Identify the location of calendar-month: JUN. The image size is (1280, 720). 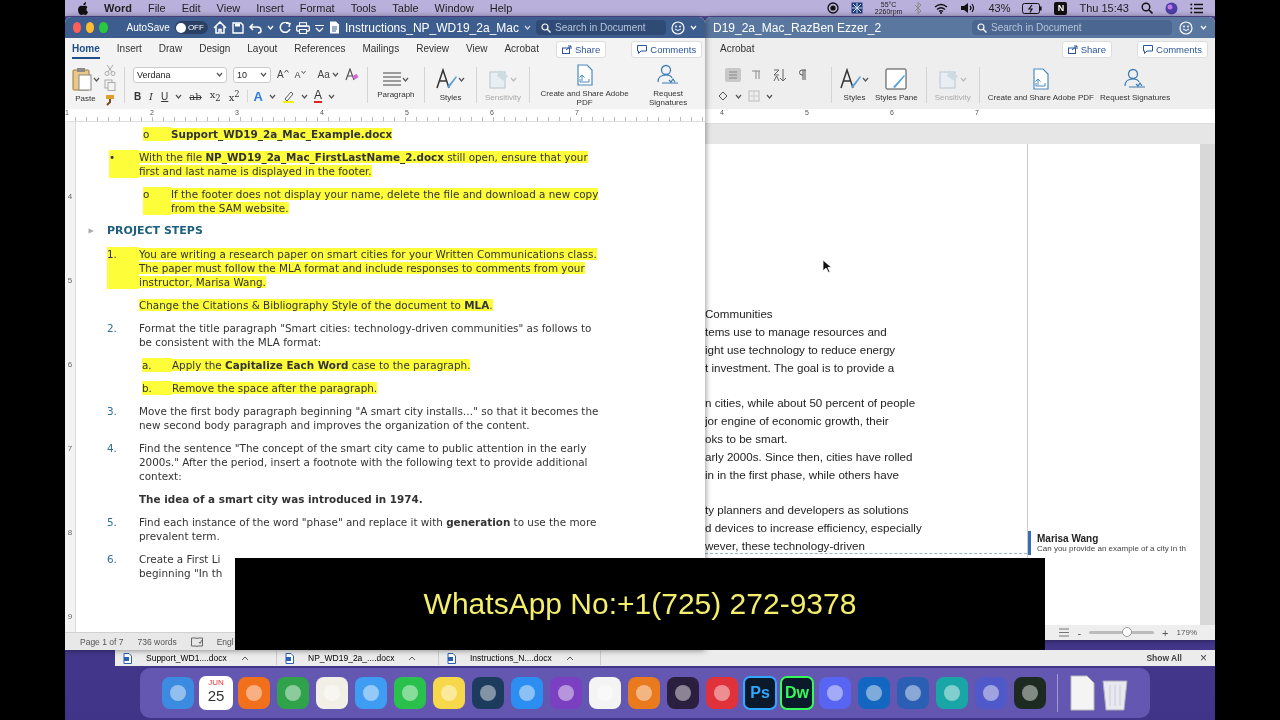
(216, 682).